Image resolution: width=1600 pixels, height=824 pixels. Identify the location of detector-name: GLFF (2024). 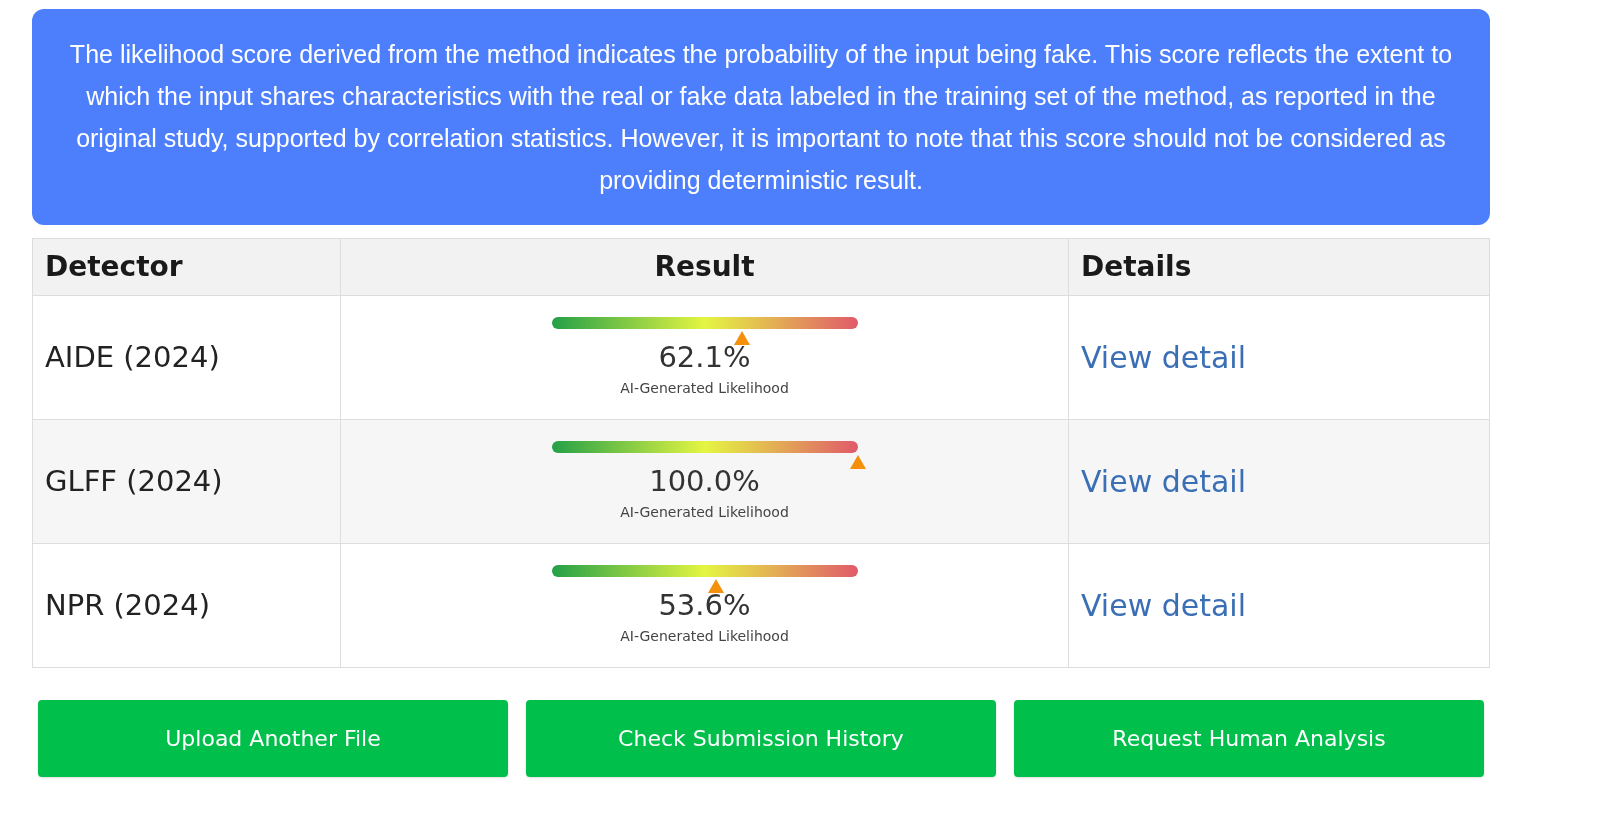
(186, 481).